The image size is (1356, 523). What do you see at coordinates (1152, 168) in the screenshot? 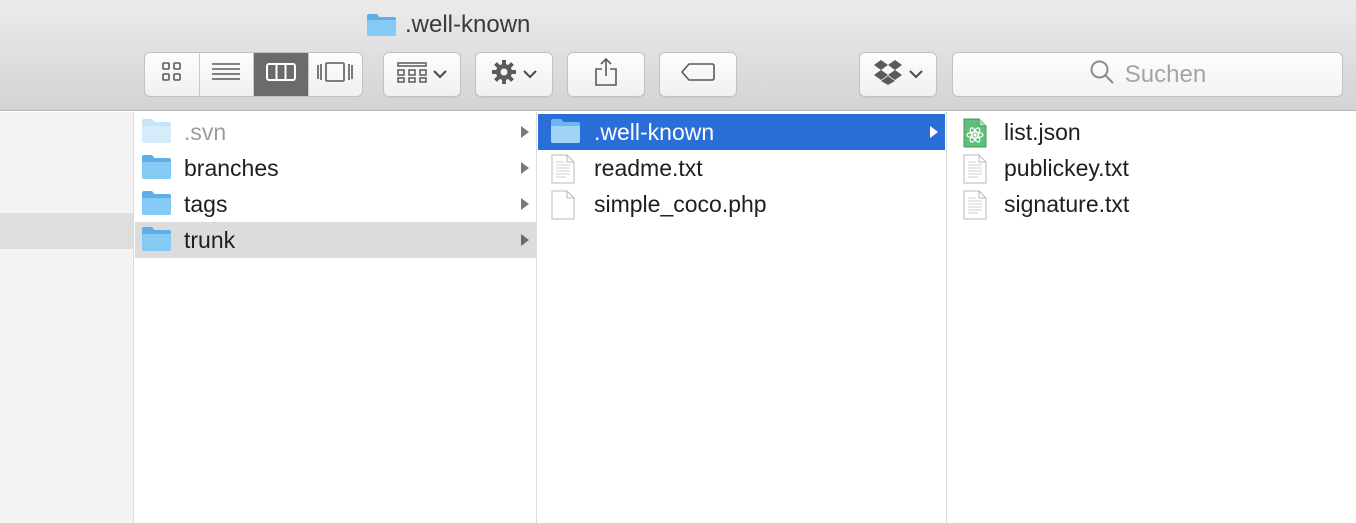
I see `list-item-publickey: publickey.txt` at bounding box center [1152, 168].